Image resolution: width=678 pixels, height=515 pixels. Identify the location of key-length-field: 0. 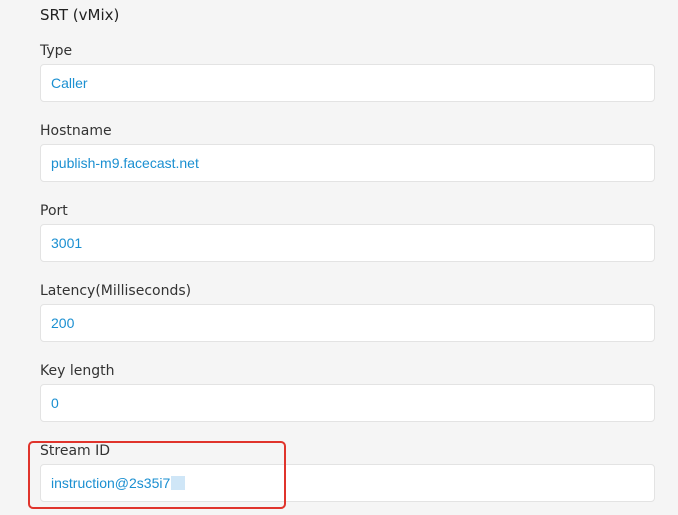
(347, 403).